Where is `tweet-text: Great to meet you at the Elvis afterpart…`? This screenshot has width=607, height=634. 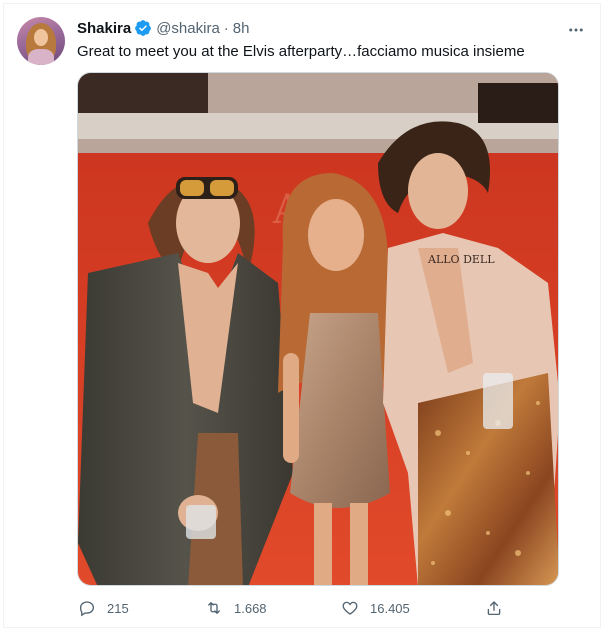
tweet-text: Great to meet you at the Elvis afterpart… is located at coordinates (301, 51).